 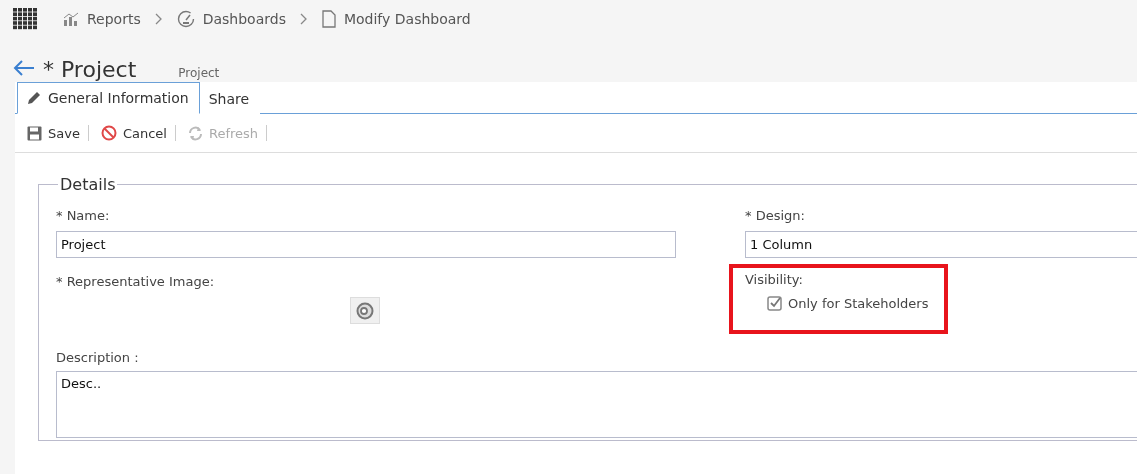 What do you see at coordinates (108, 133) in the screenshot?
I see `cancel-icon` at bounding box center [108, 133].